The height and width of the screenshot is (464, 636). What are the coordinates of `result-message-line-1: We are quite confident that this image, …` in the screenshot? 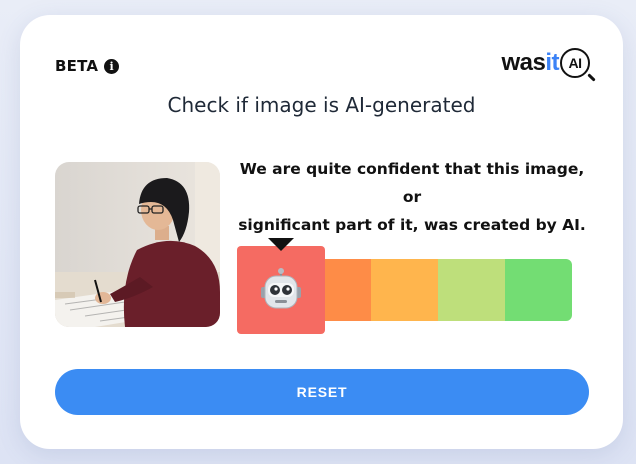 It's located at (412, 183).